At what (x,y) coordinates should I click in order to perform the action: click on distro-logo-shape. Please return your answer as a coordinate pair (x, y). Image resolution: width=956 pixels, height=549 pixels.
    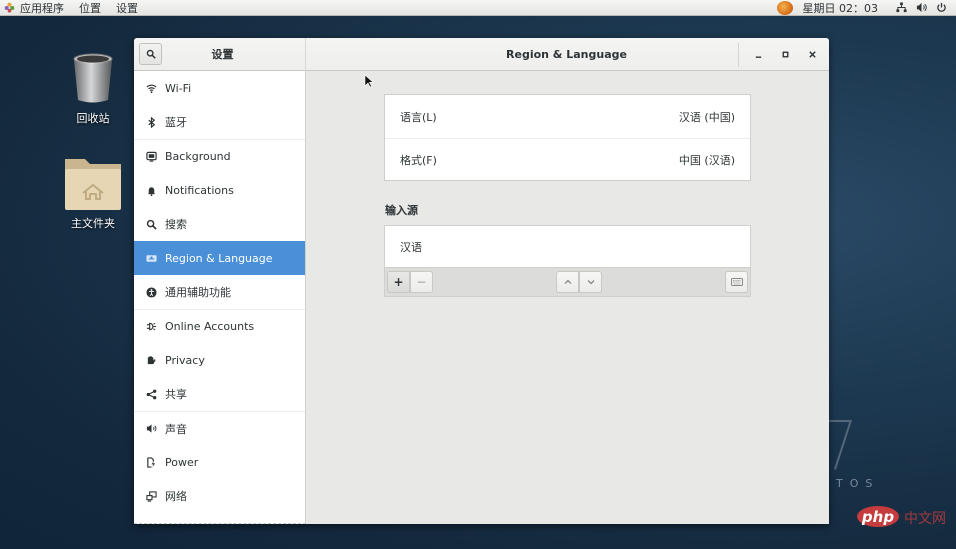
    Looking at the image, I should click on (839, 443).